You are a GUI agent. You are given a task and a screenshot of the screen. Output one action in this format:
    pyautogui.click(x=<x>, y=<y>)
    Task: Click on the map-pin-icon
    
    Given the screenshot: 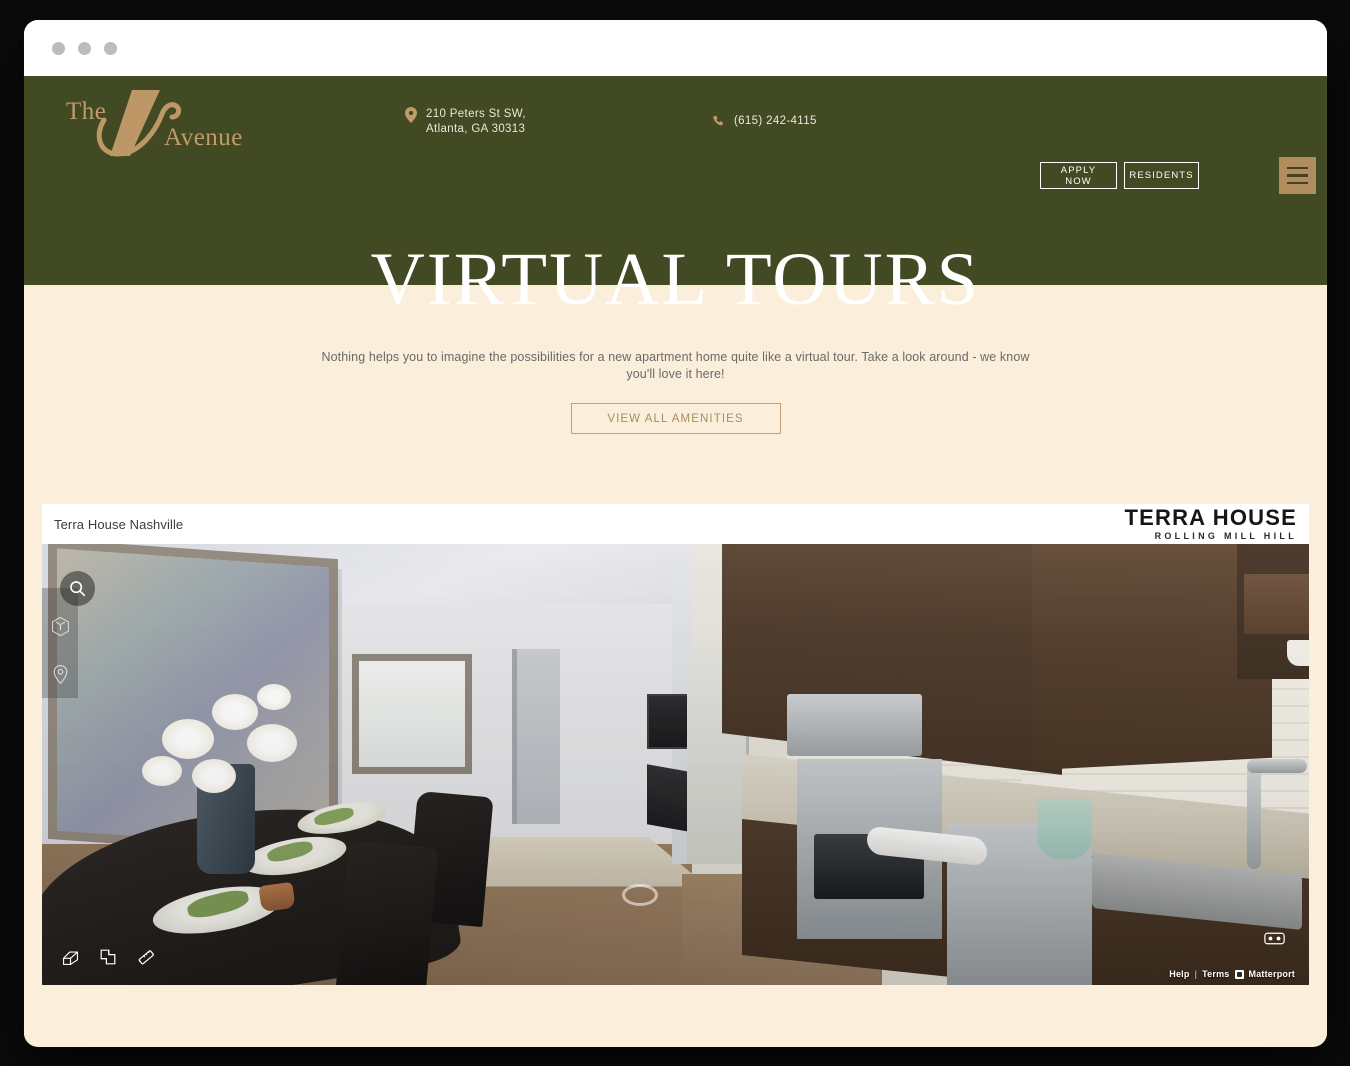 What is the action you would take?
    pyautogui.click(x=411, y=115)
    